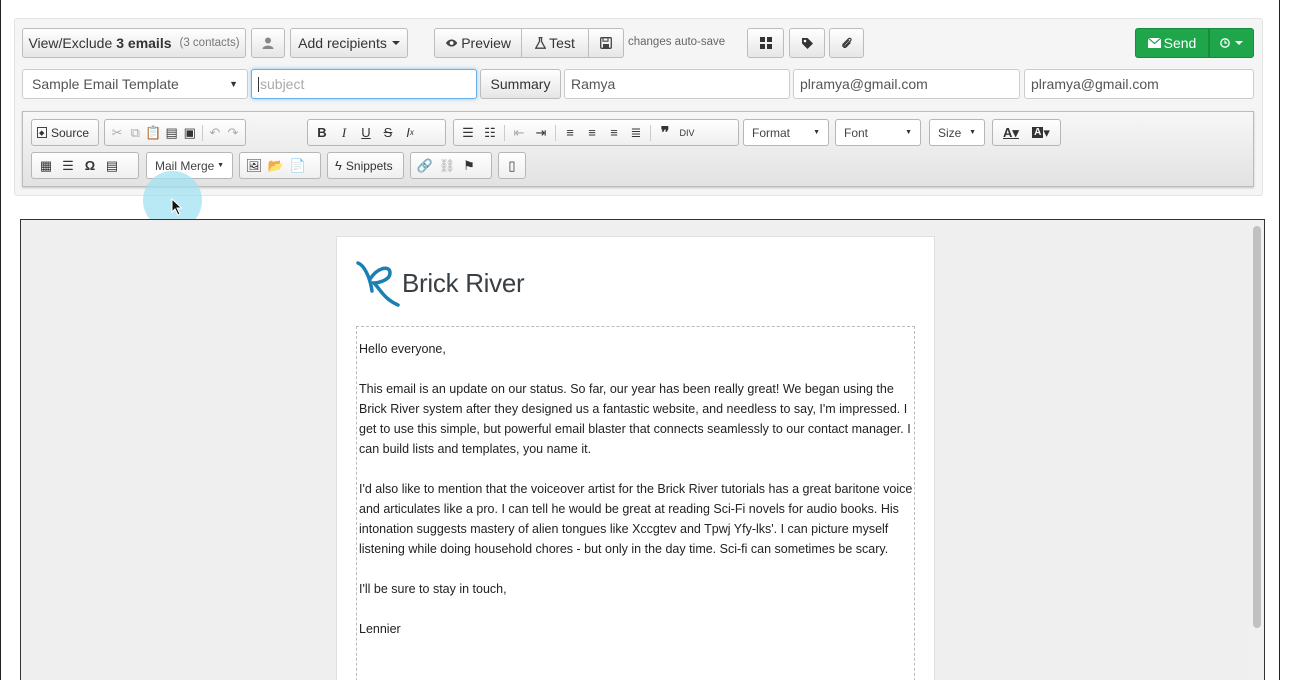 Image resolution: width=1297 pixels, height=680 pixels. I want to click on show-blocks-icon: ▯, so click(512, 165).